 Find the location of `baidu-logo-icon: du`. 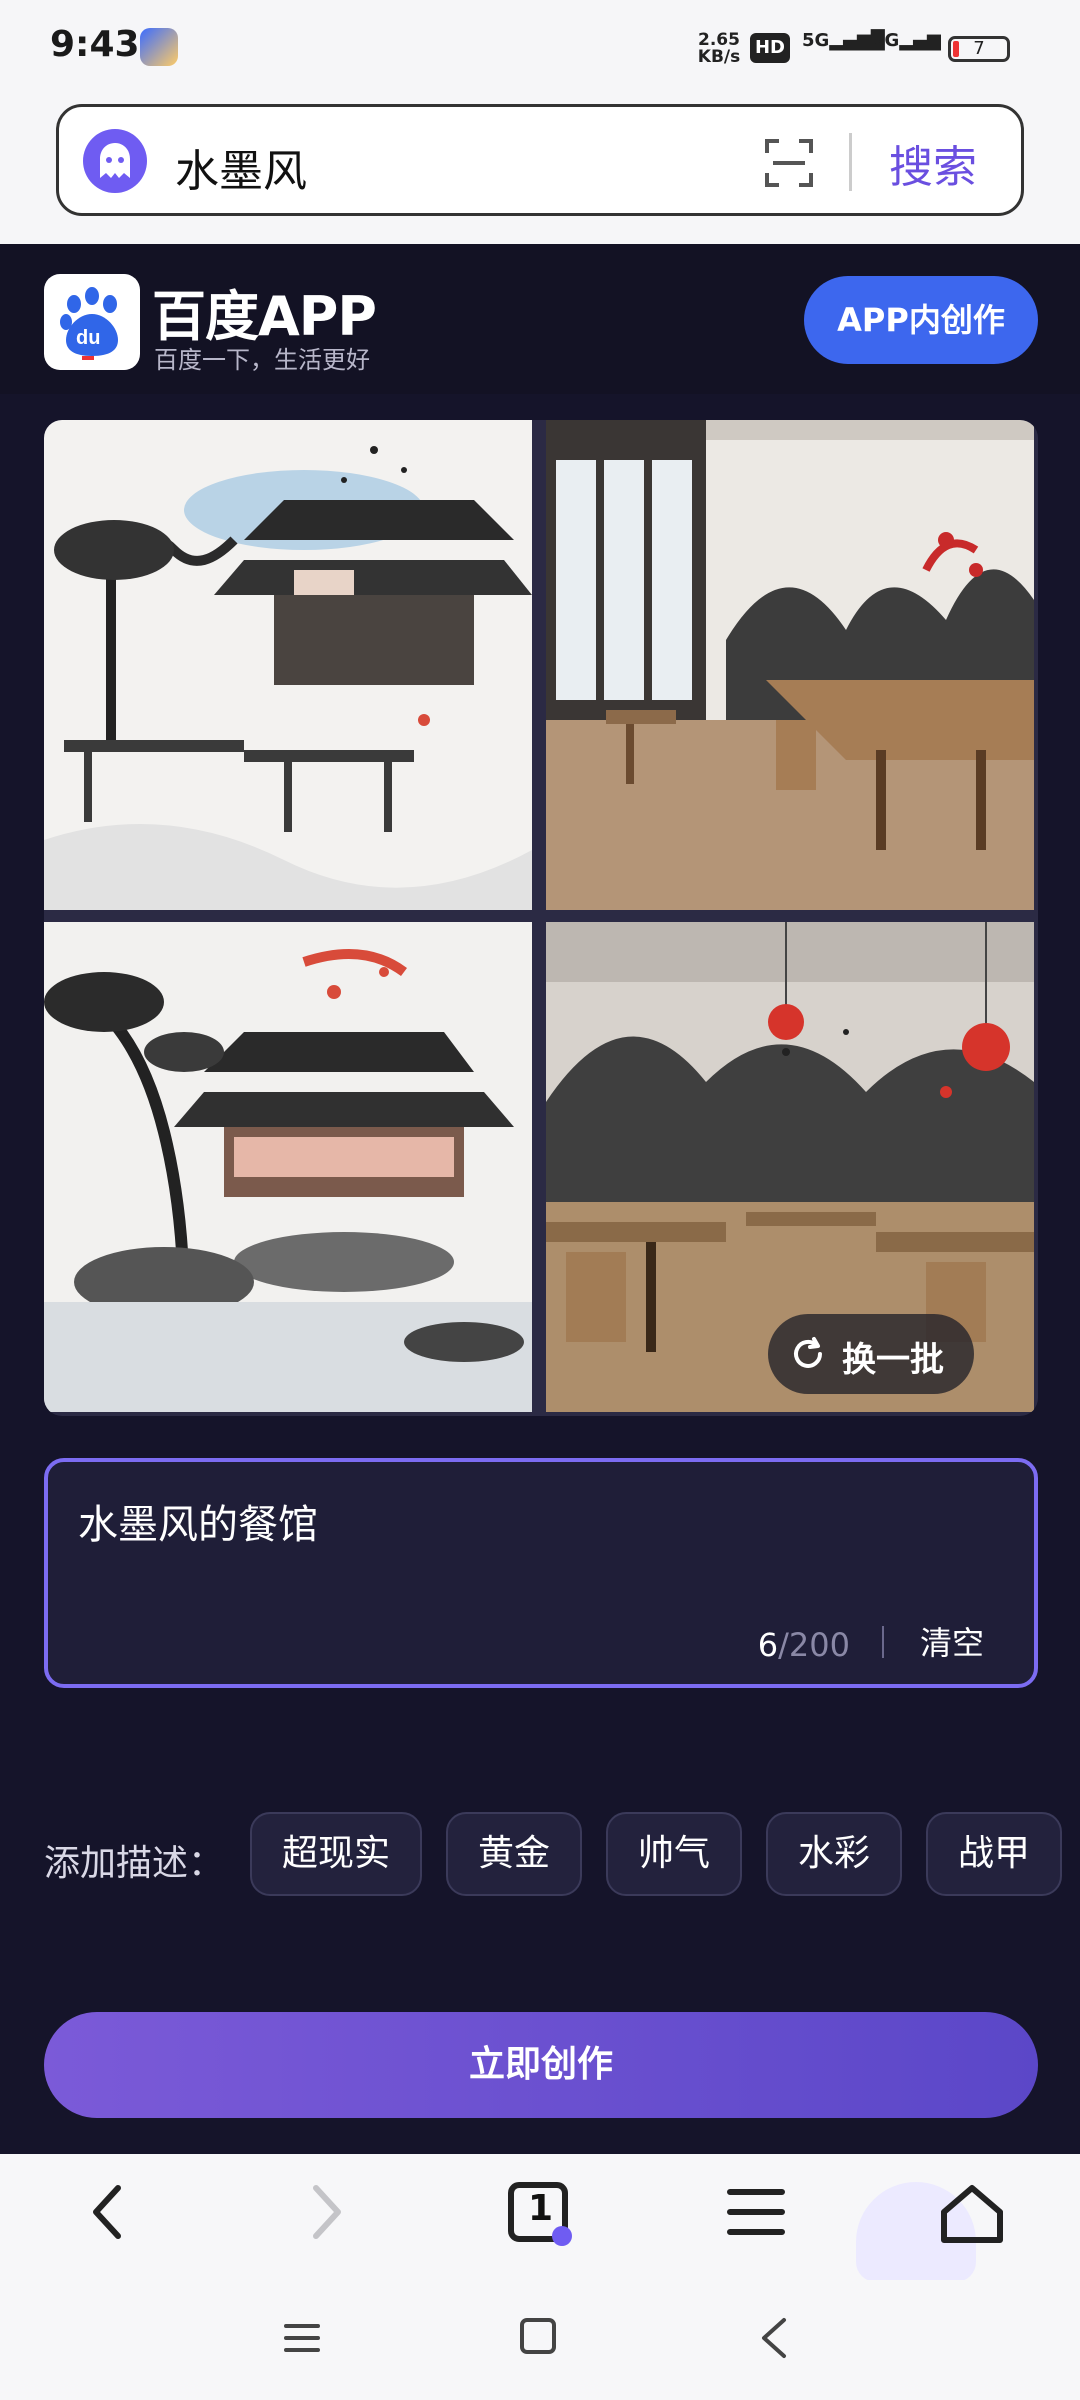

baidu-logo-icon: du is located at coordinates (92, 322).